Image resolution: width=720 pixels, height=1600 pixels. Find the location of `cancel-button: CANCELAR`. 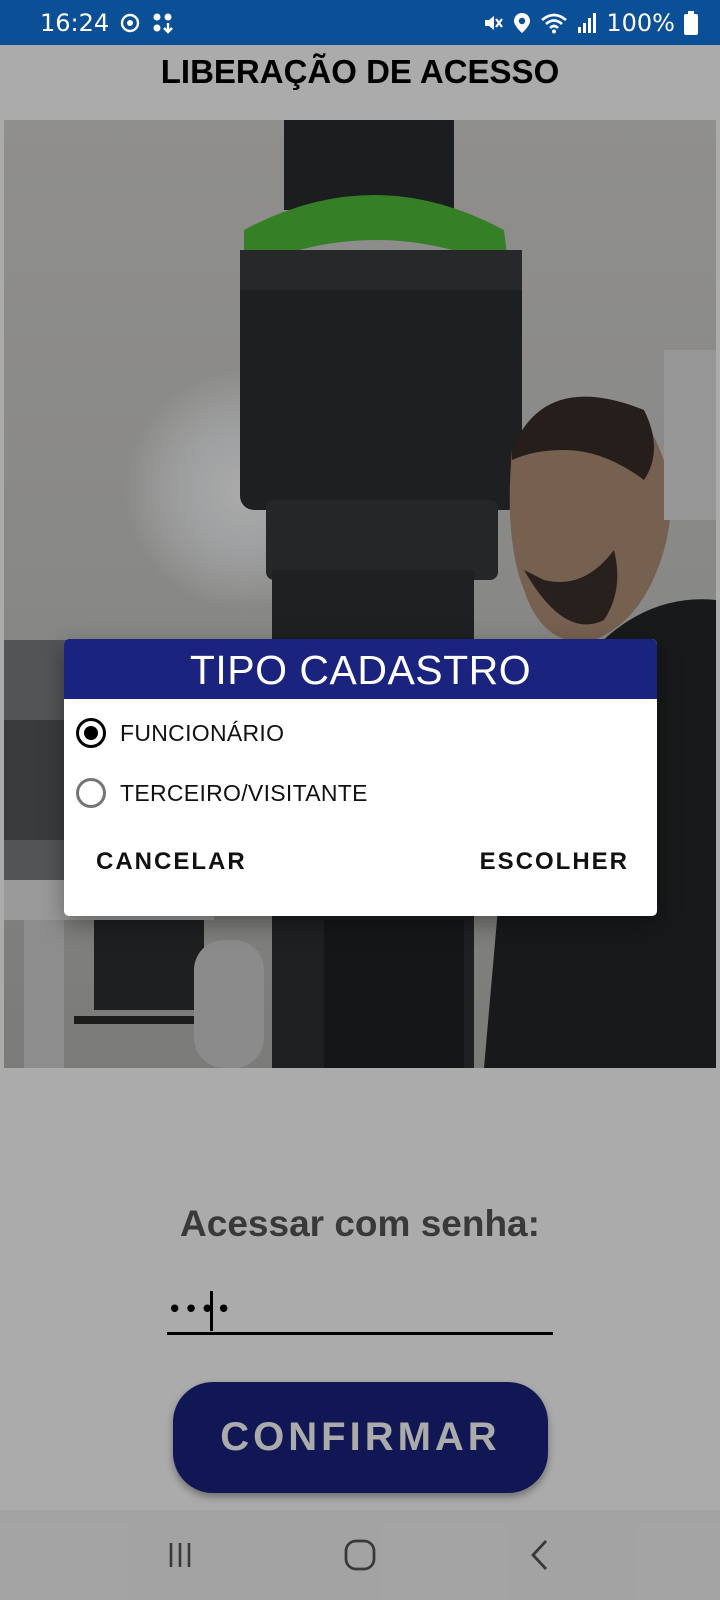

cancel-button: CANCELAR is located at coordinates (171, 862).